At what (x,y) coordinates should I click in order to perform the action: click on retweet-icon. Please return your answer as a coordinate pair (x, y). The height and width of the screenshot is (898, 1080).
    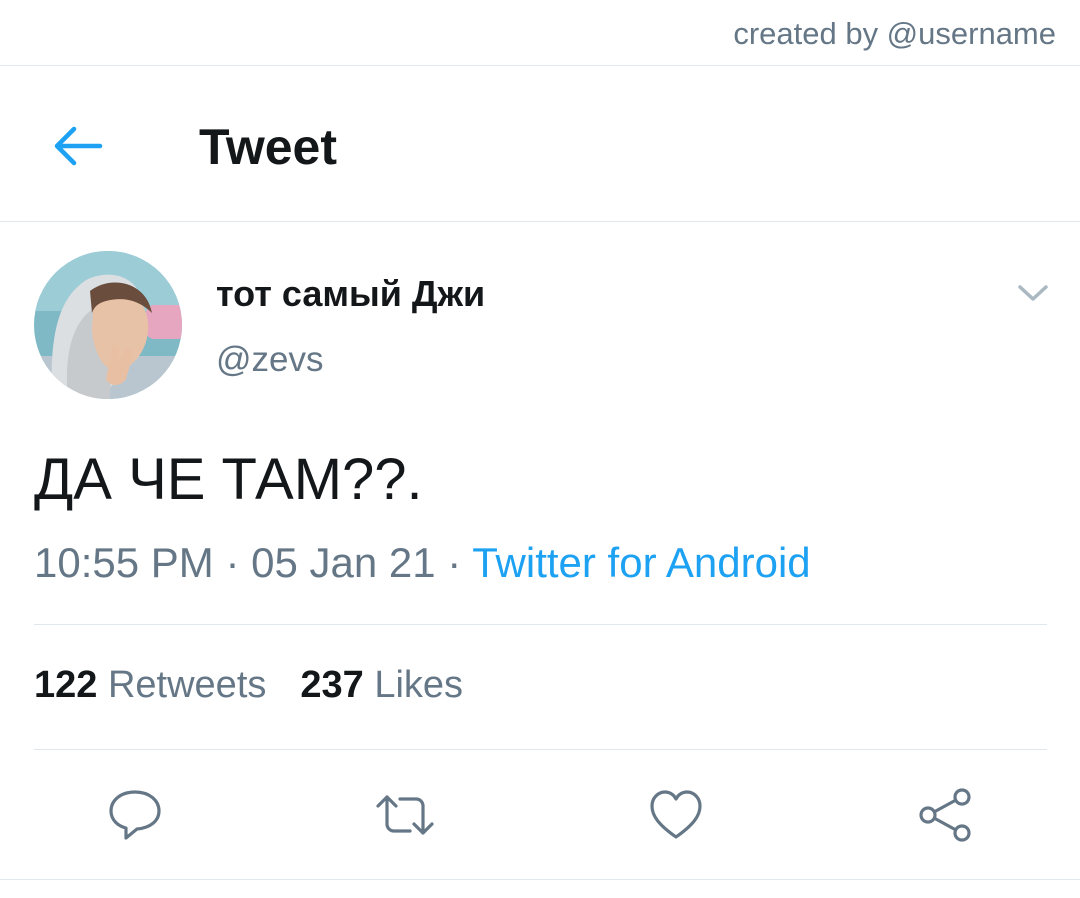
    Looking at the image, I should click on (405, 815).